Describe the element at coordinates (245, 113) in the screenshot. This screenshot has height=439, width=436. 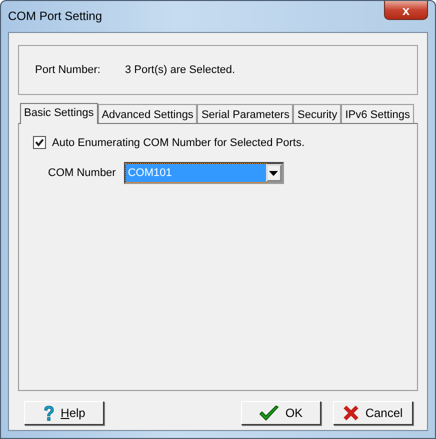
I see `tab: Serial Parameters` at that location.